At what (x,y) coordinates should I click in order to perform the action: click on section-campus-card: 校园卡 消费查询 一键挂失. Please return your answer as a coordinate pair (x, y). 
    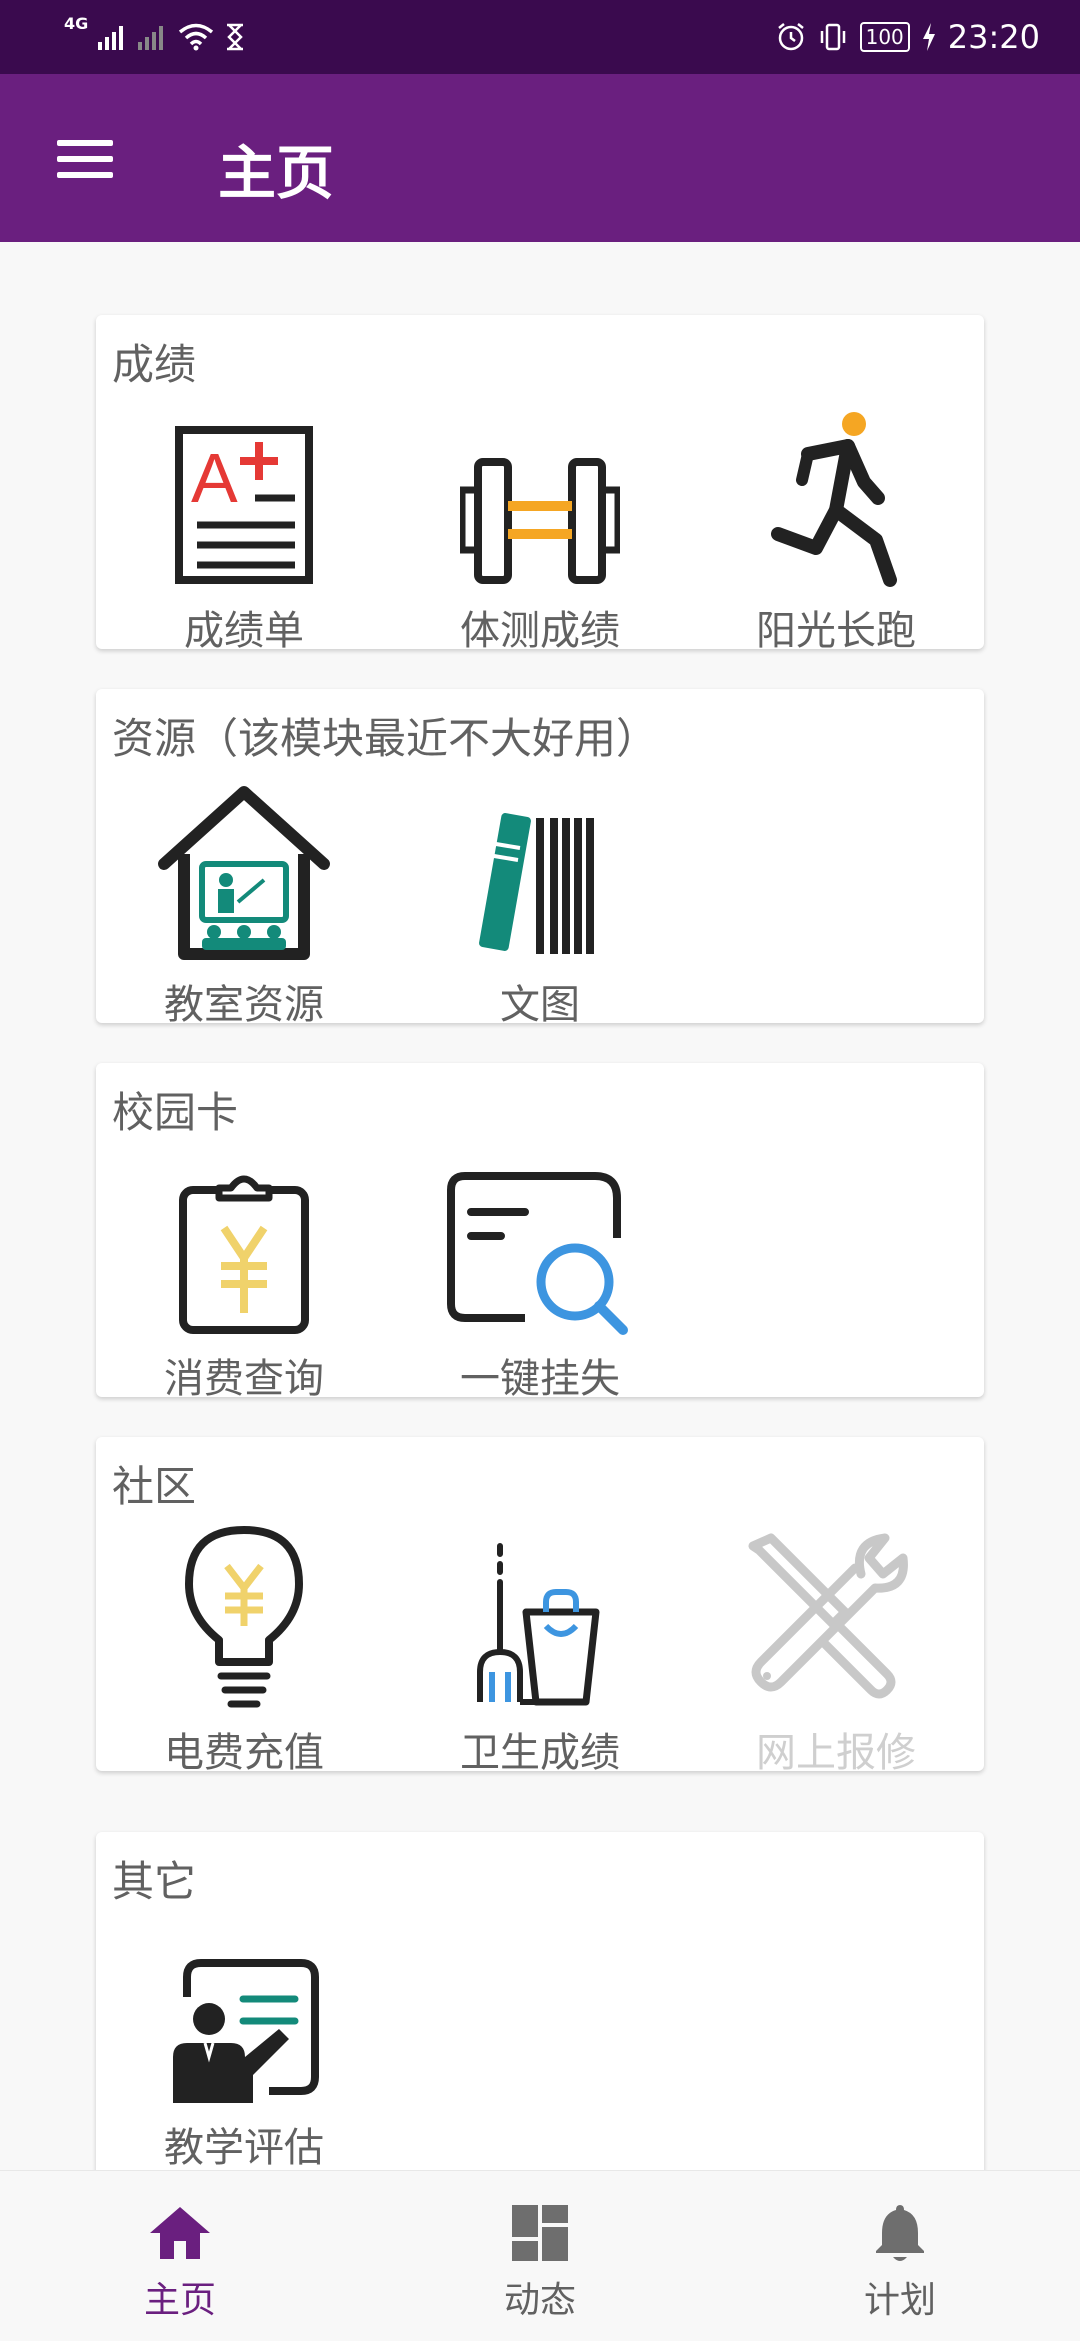
    Looking at the image, I should click on (540, 1232).